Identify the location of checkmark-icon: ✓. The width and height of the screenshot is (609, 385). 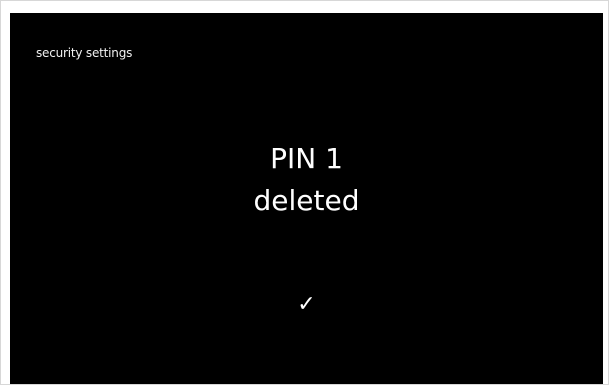
(306, 305).